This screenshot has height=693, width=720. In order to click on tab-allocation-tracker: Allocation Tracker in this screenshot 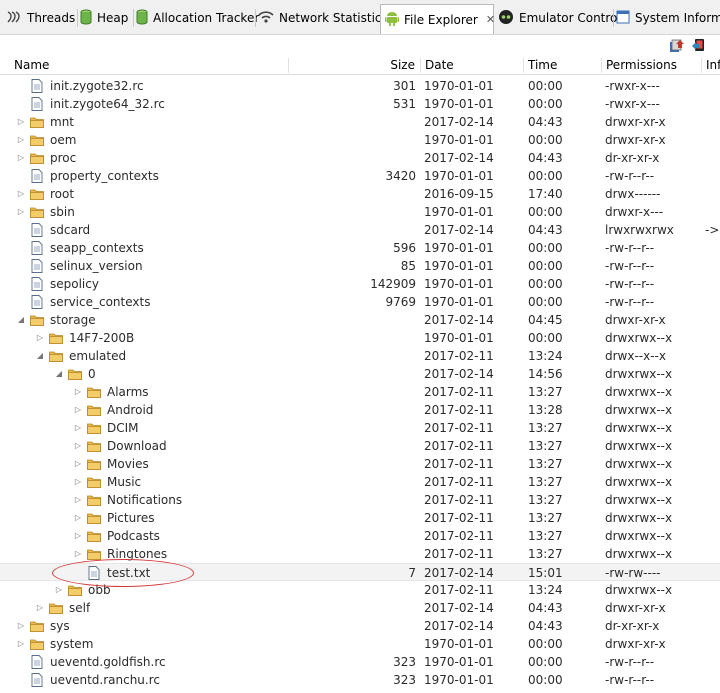, I will do `click(197, 18)`.